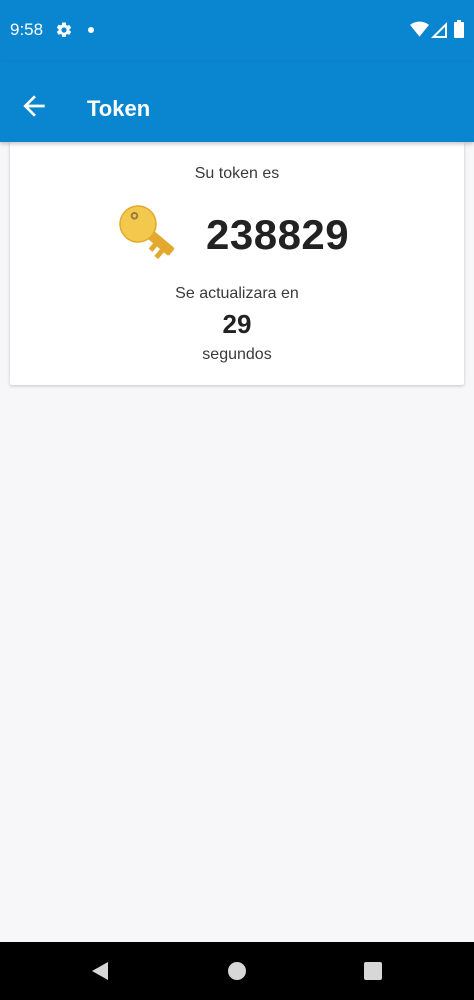 The width and height of the screenshot is (474, 1000). I want to click on signal-icon, so click(439, 30).